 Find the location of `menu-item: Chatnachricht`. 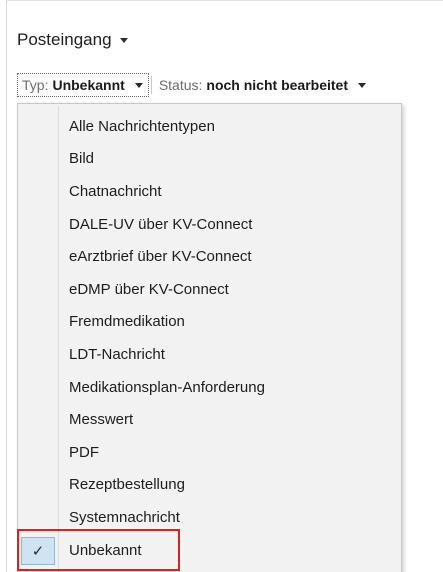

menu-item: Chatnachricht is located at coordinates (209, 191).